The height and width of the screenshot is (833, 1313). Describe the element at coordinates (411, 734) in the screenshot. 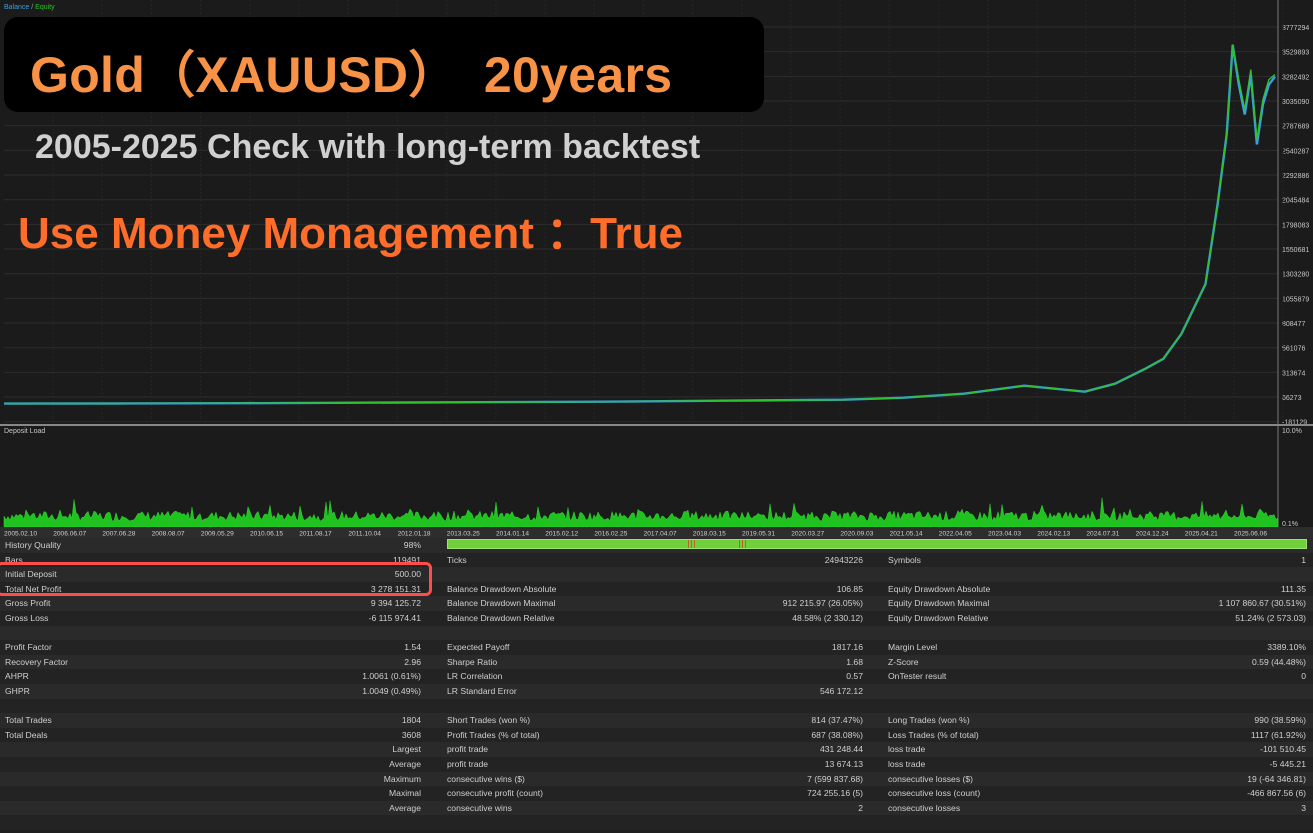

I see `report-value: 3608` at that location.